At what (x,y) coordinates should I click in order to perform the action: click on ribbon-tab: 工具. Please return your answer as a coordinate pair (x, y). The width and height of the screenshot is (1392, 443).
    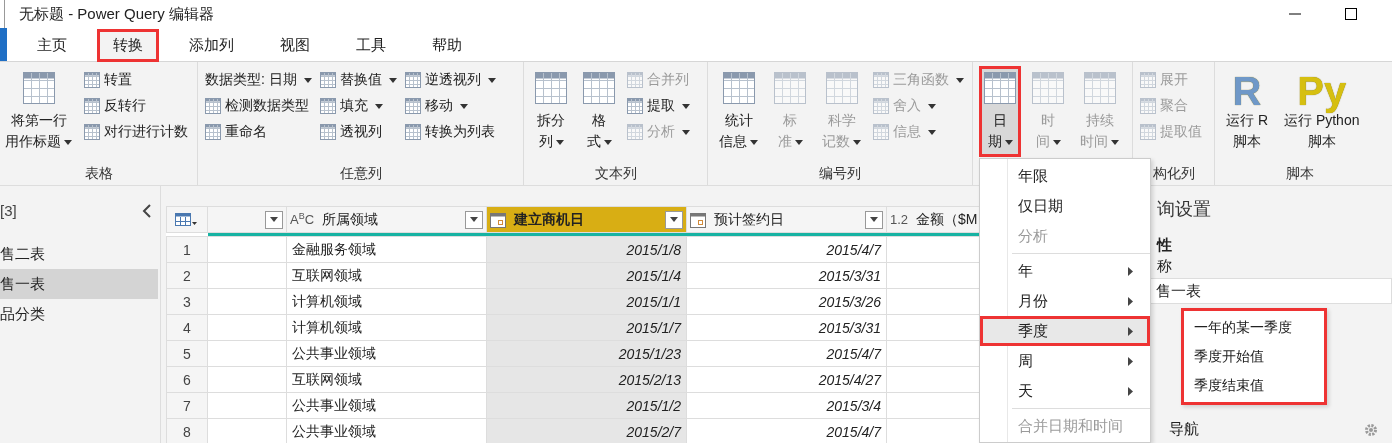
    Looking at the image, I should click on (371, 45).